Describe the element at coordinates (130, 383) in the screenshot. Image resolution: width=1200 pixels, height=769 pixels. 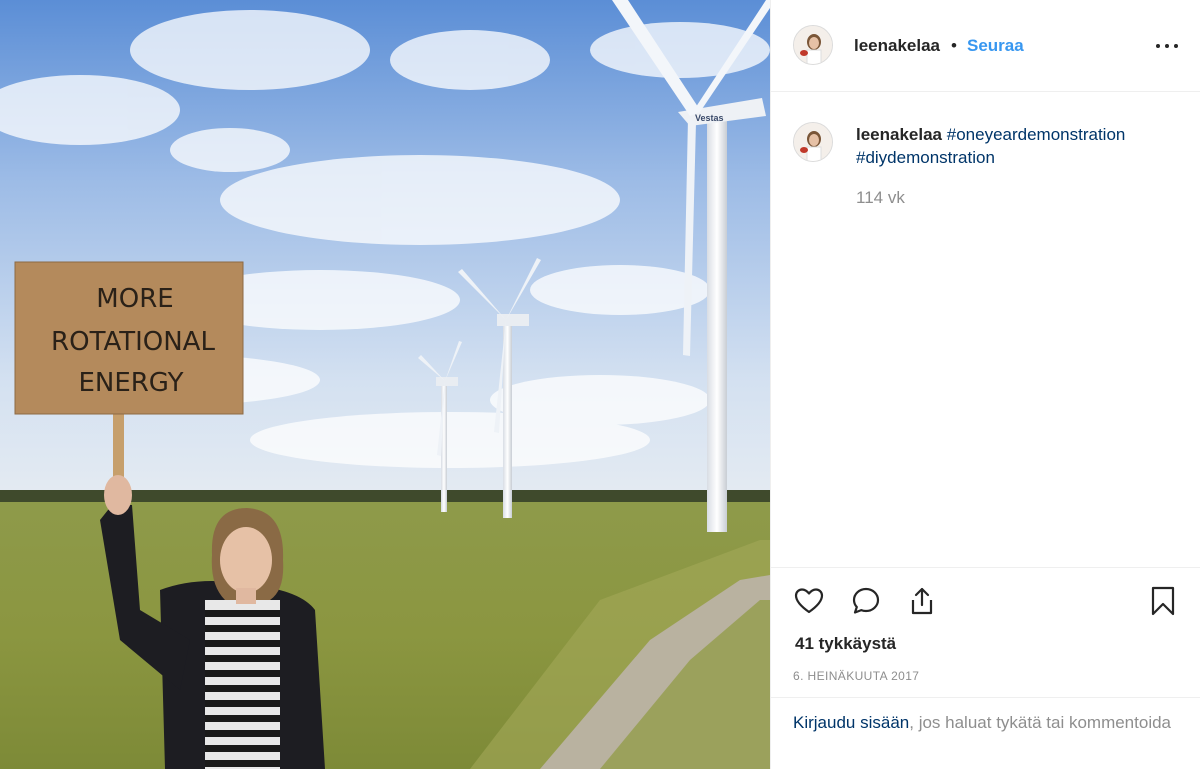
I see `sign-line-3: ENERGY` at that location.